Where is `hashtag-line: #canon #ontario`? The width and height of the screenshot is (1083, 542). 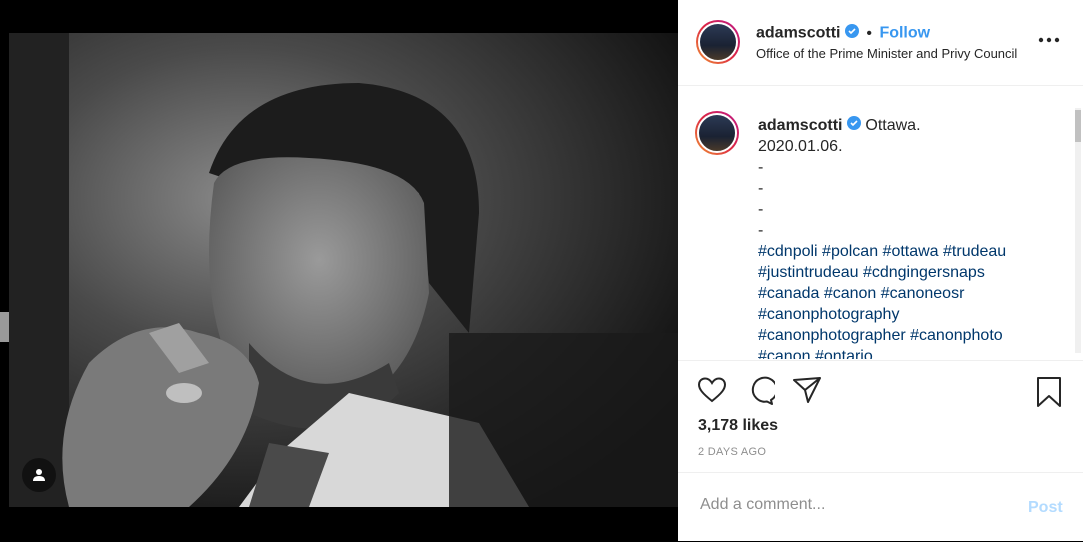 hashtag-line: #canon #ontario is located at coordinates (815, 353).